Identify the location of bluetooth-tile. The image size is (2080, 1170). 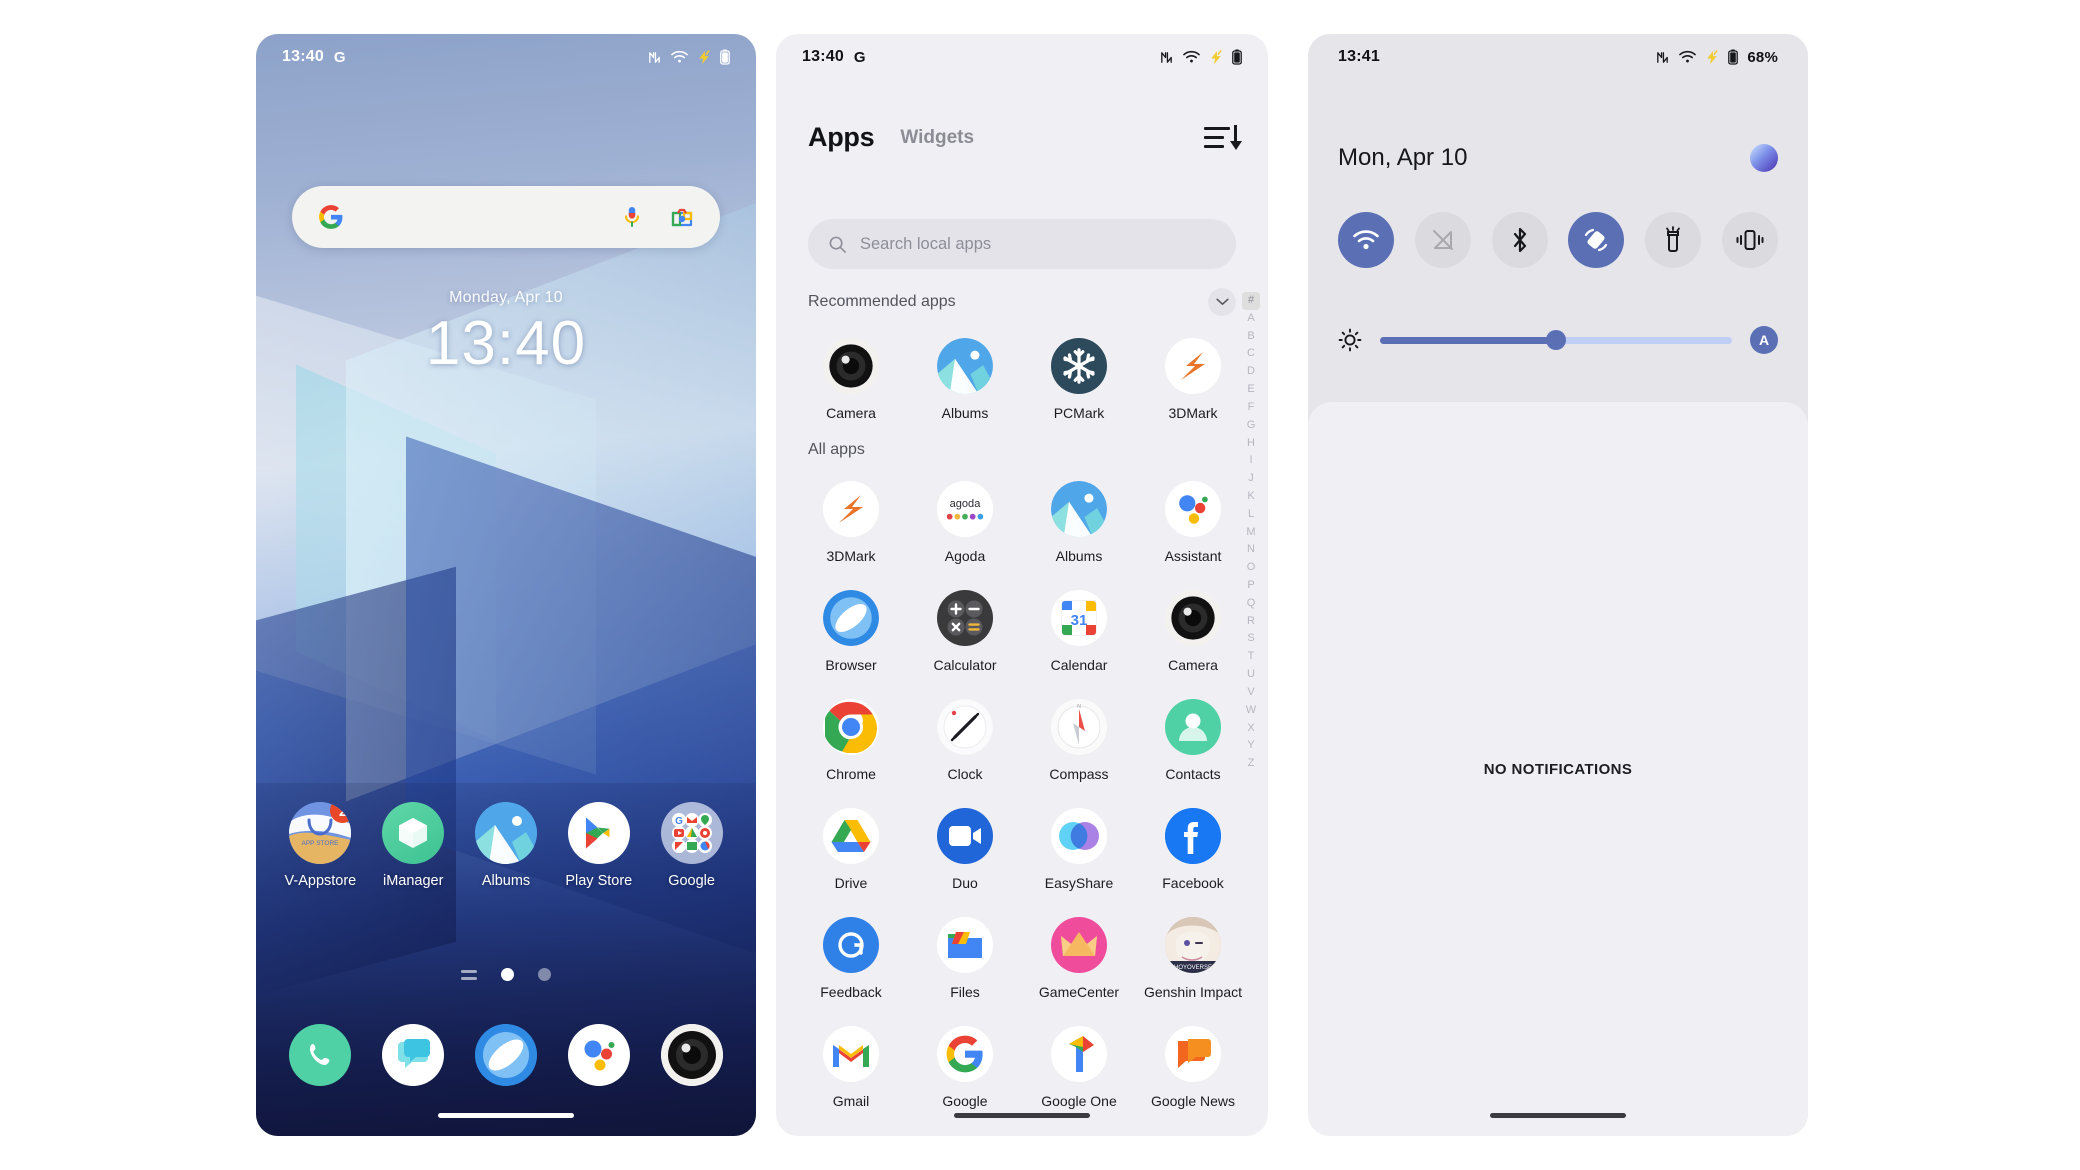
(1519, 240).